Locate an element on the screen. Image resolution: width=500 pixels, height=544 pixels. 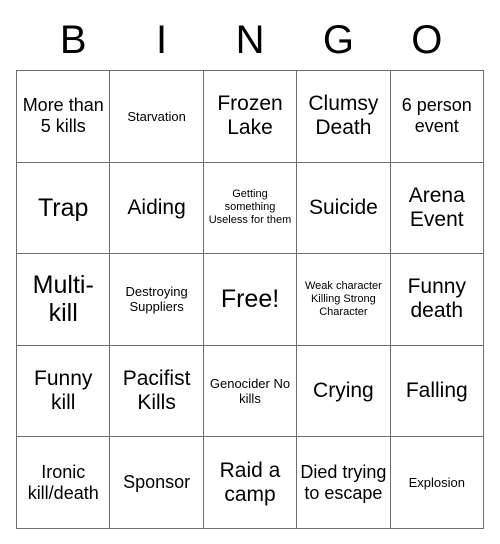
bingo-cell-label: Trap is located at coordinates (63, 207).